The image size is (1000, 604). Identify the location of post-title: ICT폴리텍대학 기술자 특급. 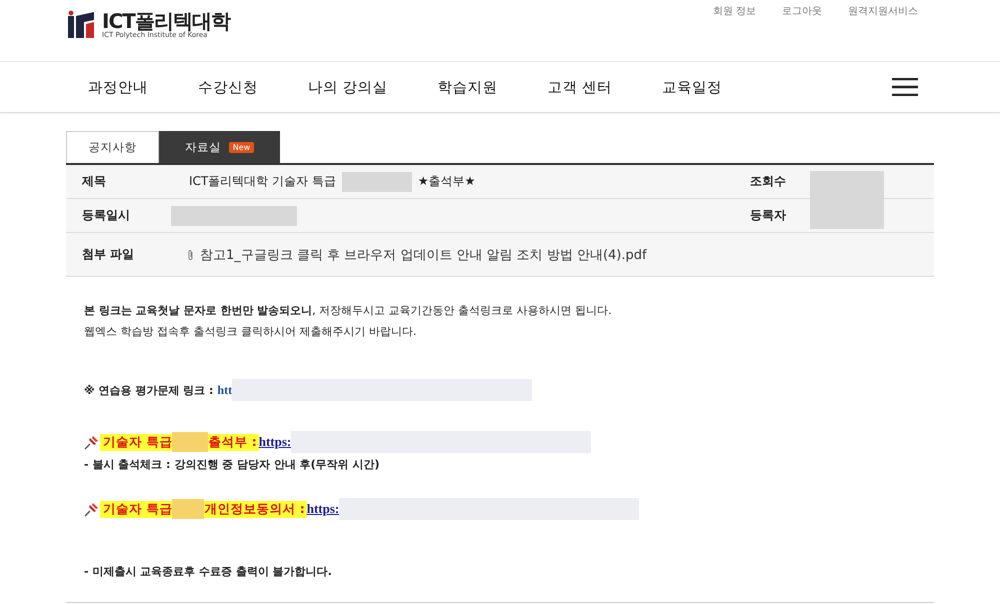
(262, 181).